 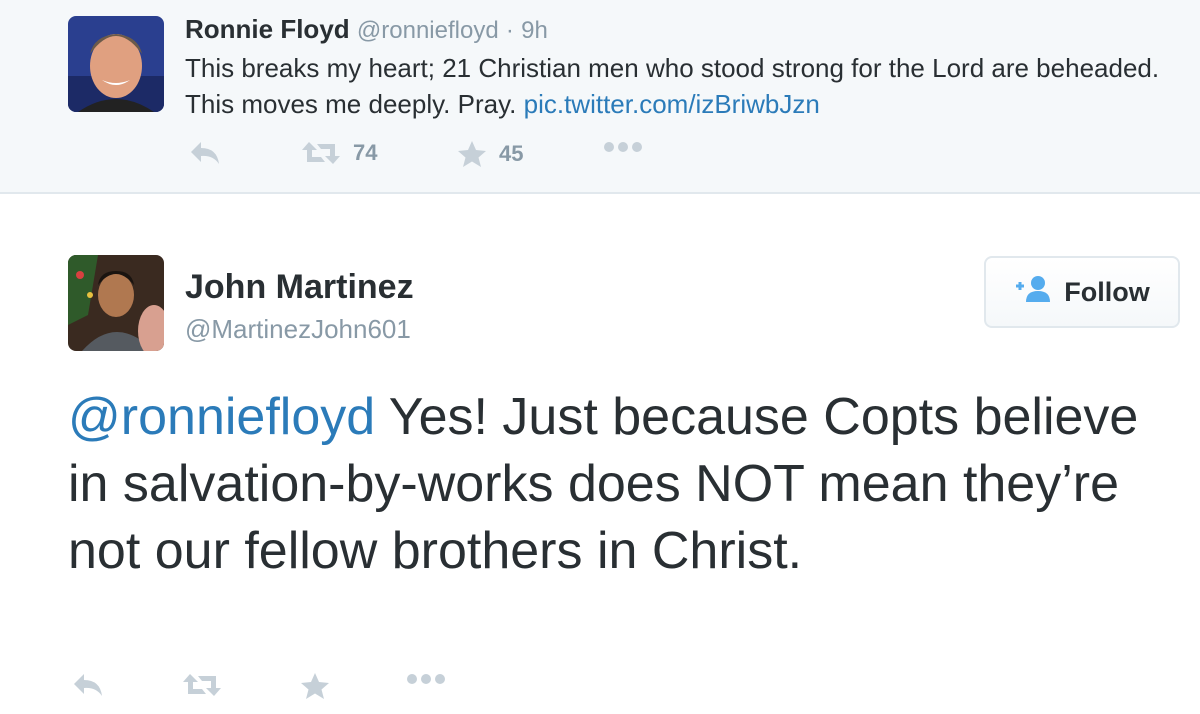 What do you see at coordinates (534, 30) in the screenshot?
I see `timestamp: 9h` at bounding box center [534, 30].